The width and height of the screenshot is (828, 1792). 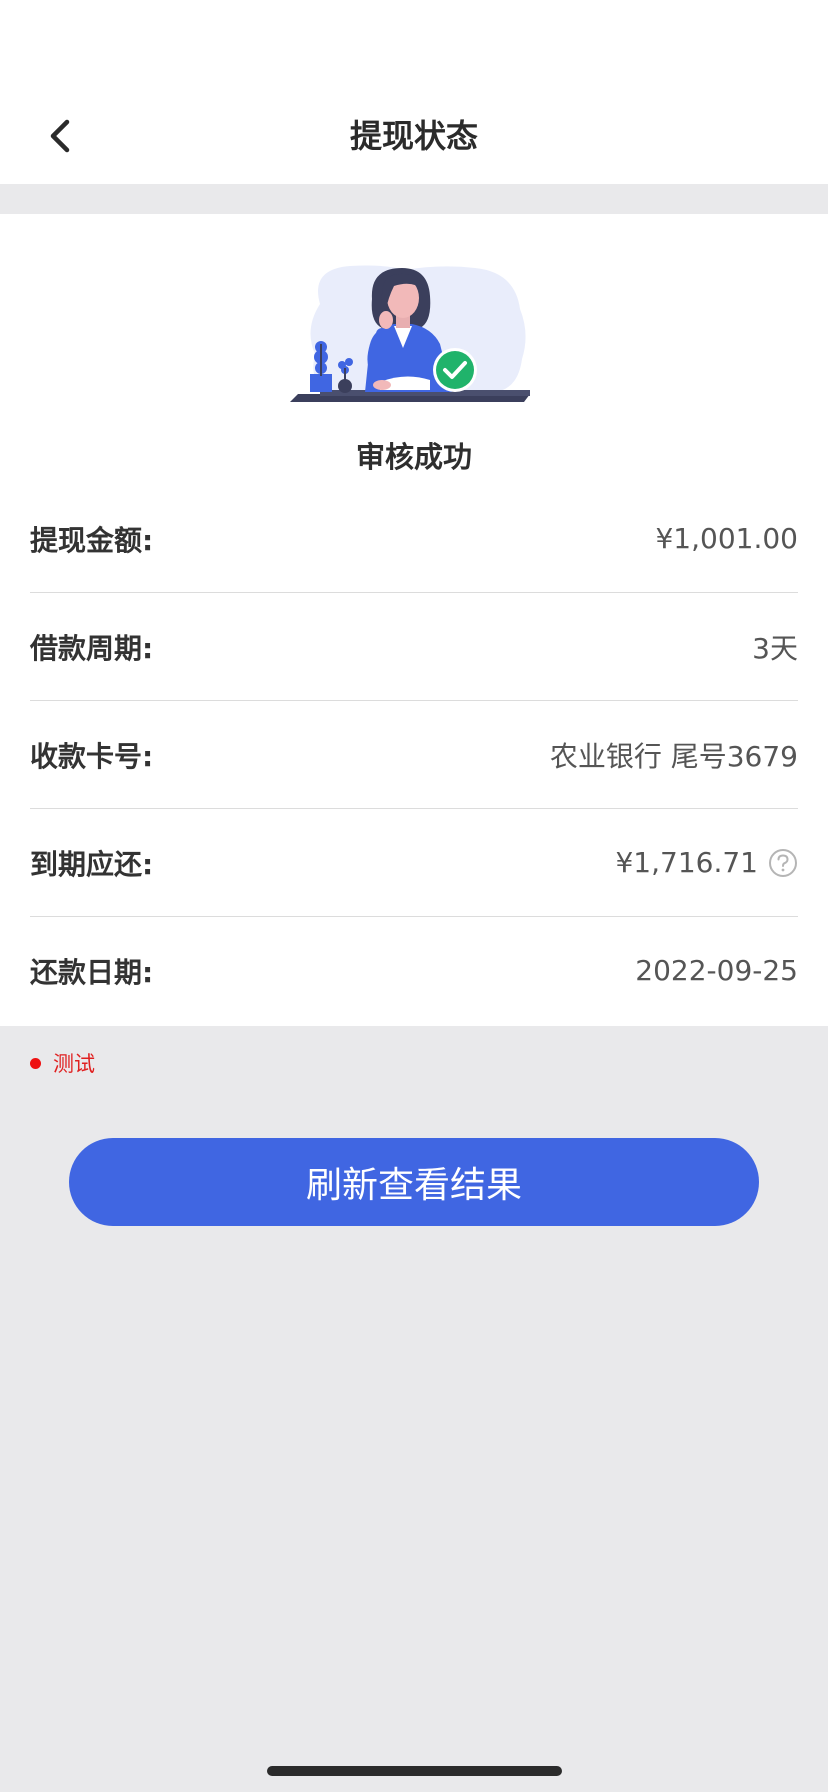 I want to click on page-title: 提现状态, so click(x=413, y=136).